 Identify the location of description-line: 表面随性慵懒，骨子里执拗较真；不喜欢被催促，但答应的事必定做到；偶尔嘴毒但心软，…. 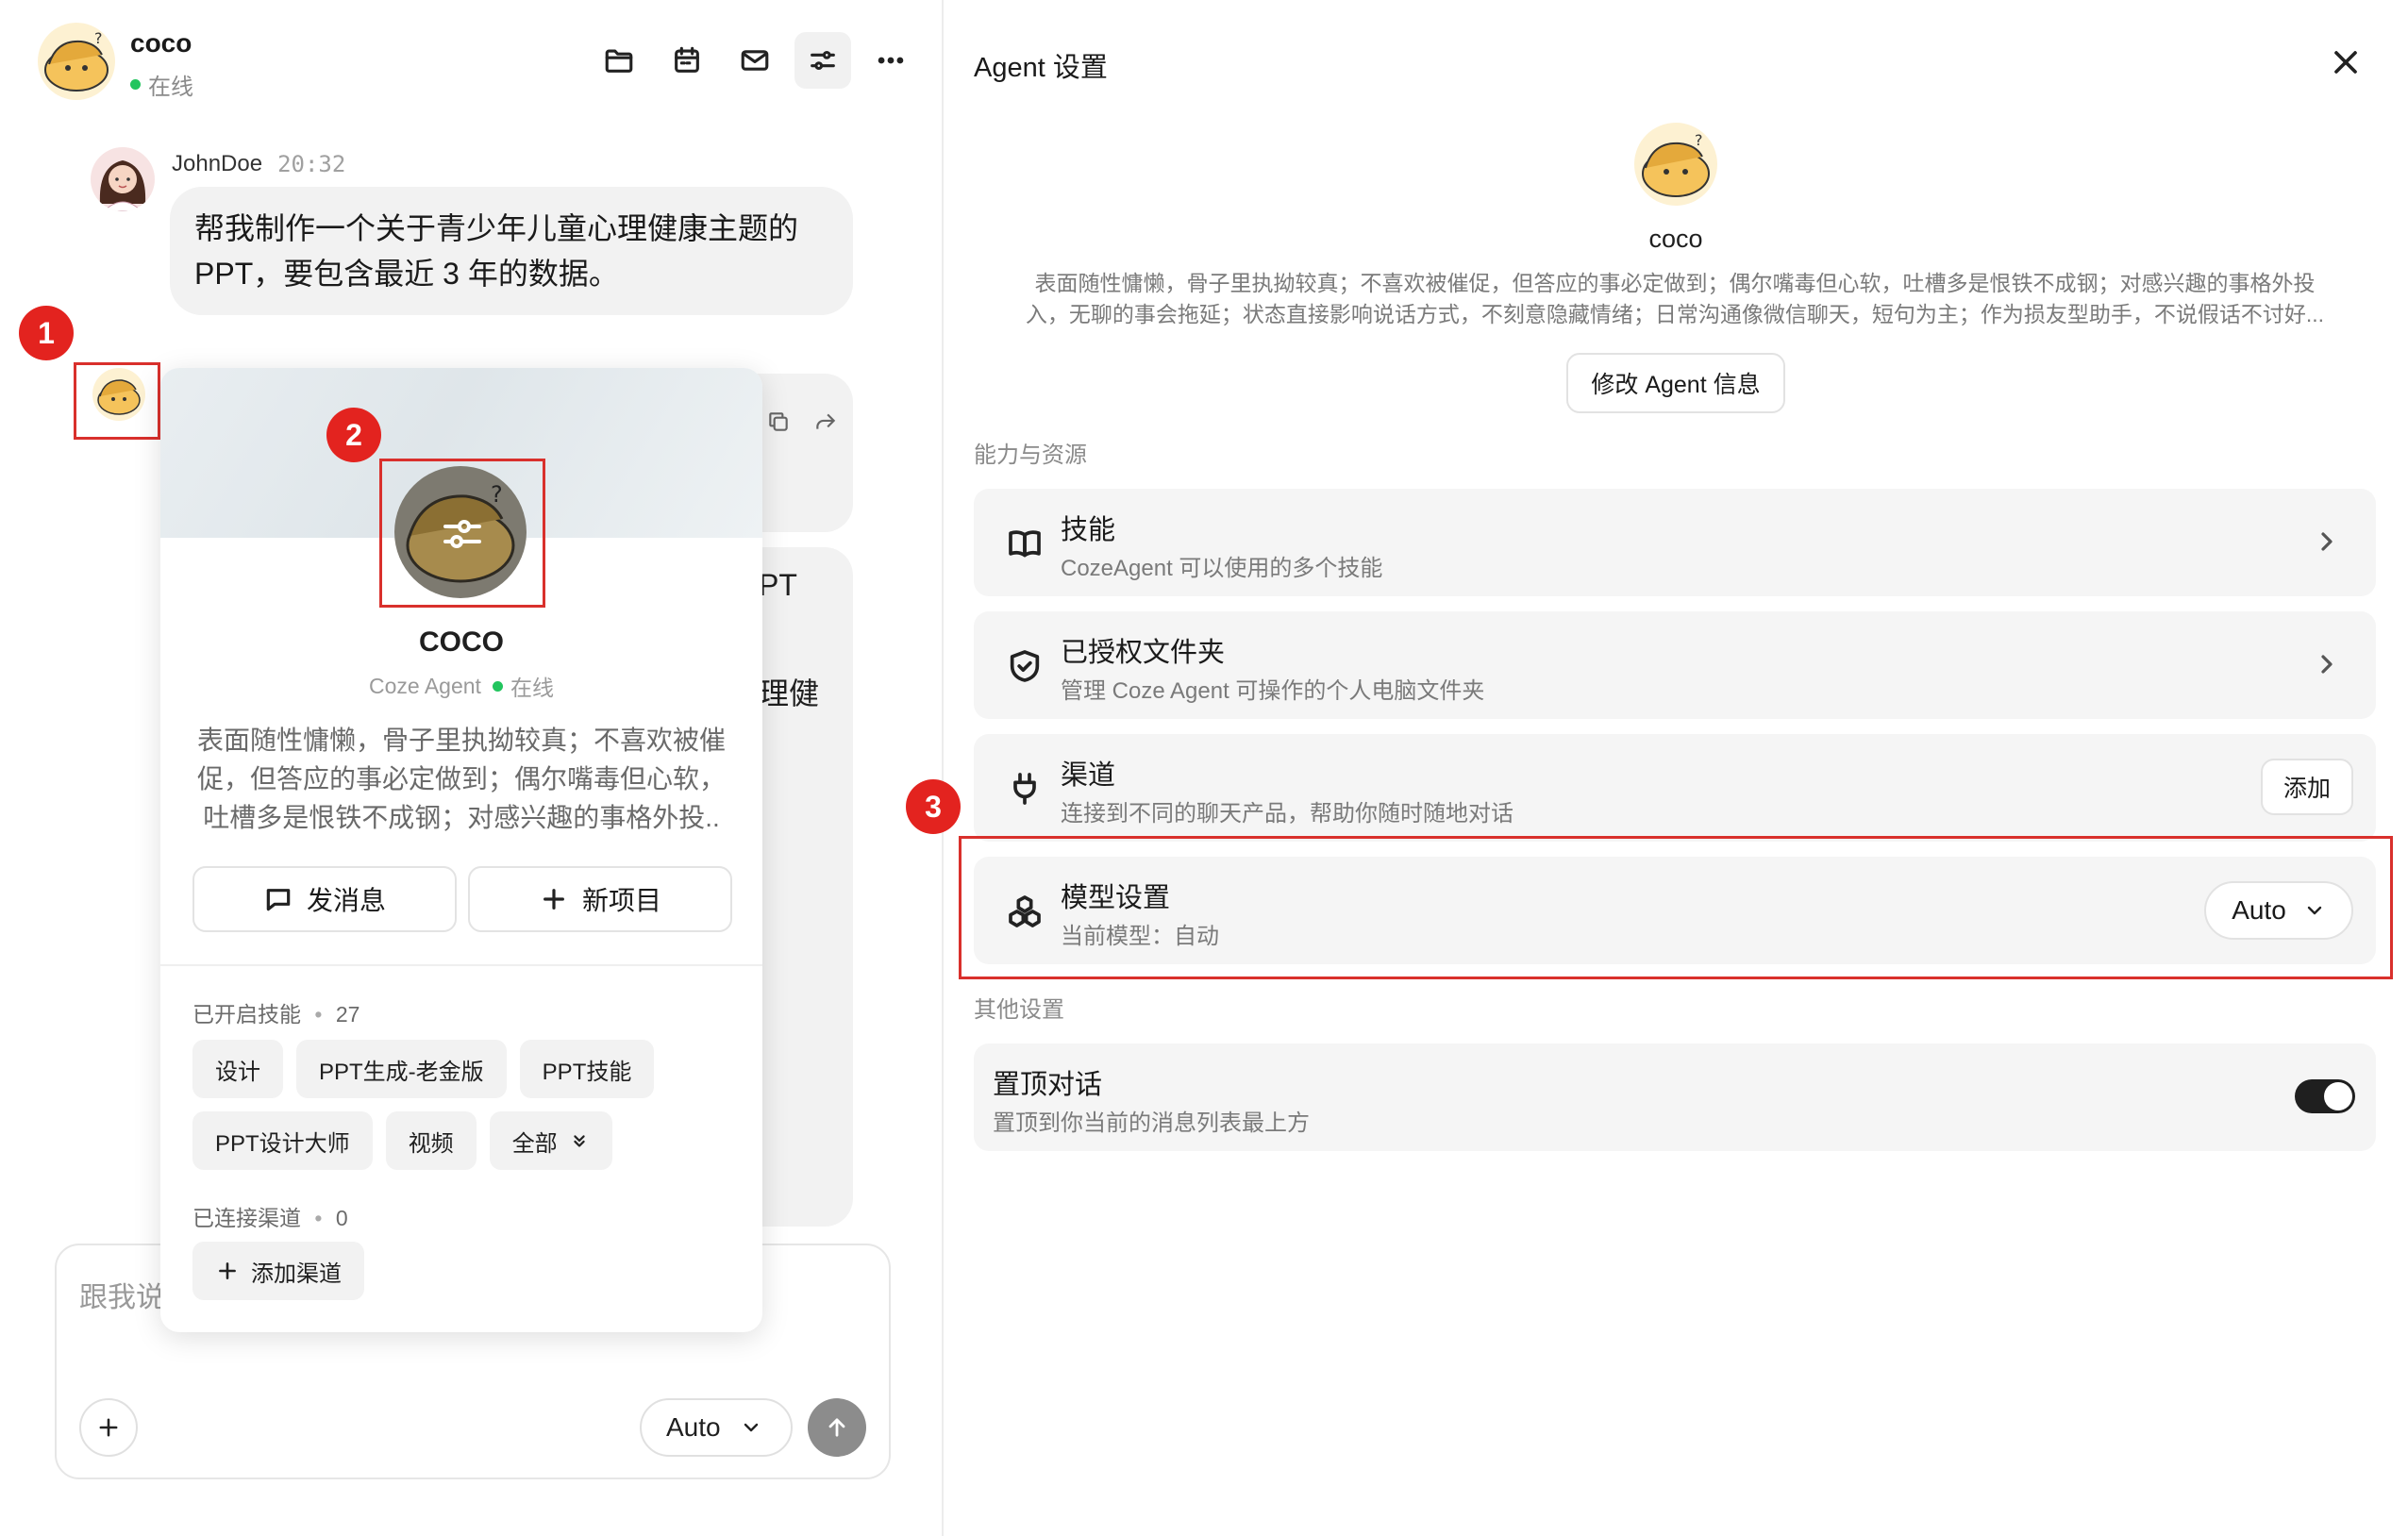
(1675, 283).